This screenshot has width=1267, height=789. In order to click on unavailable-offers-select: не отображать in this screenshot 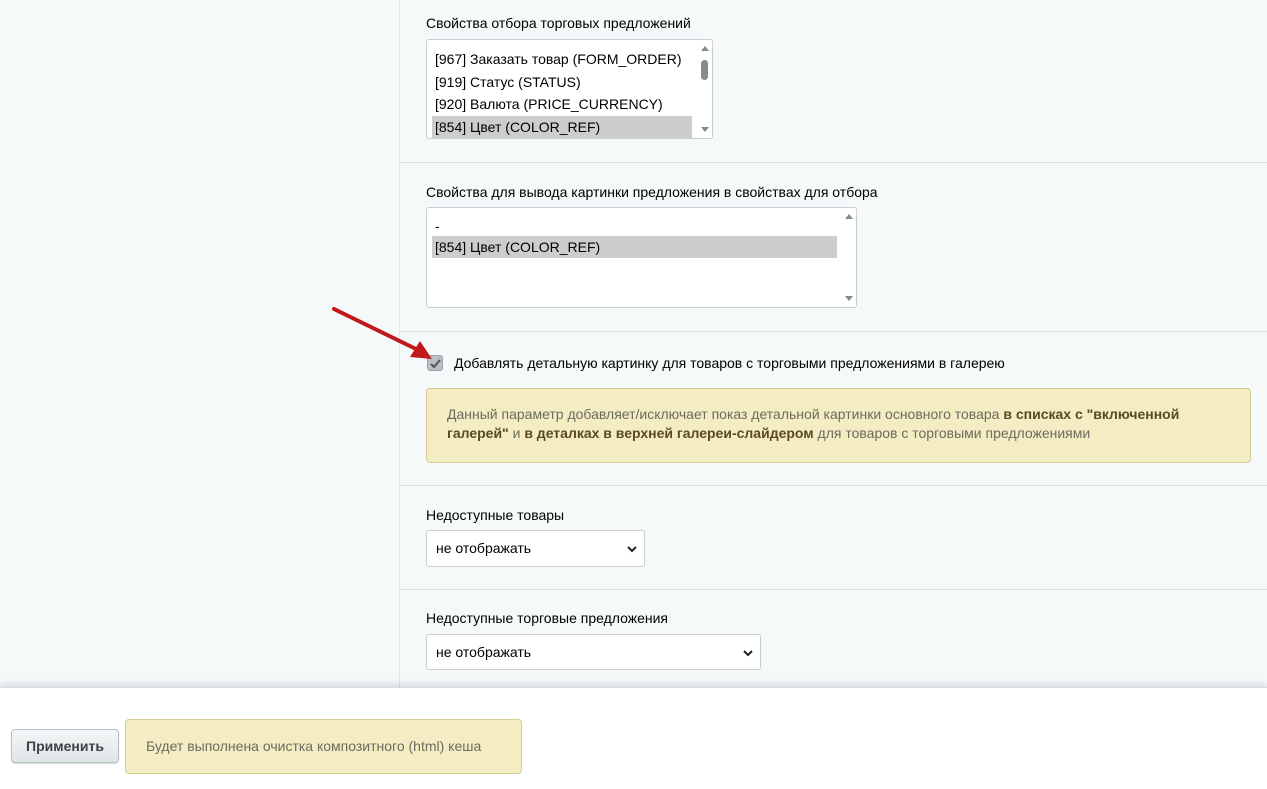, I will do `click(593, 652)`.